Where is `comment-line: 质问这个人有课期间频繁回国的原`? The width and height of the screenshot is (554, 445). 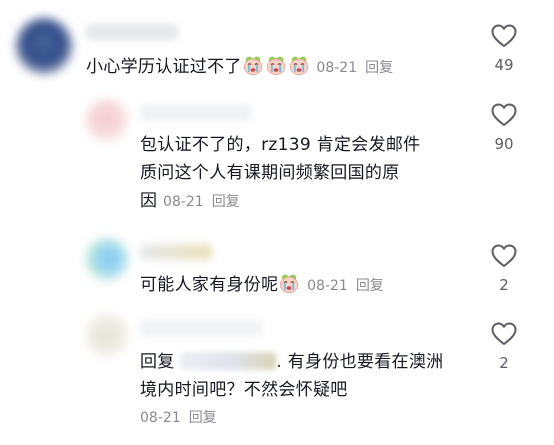 comment-line: 质问这个人有课期间频繁回国的原 is located at coordinates (270, 173).